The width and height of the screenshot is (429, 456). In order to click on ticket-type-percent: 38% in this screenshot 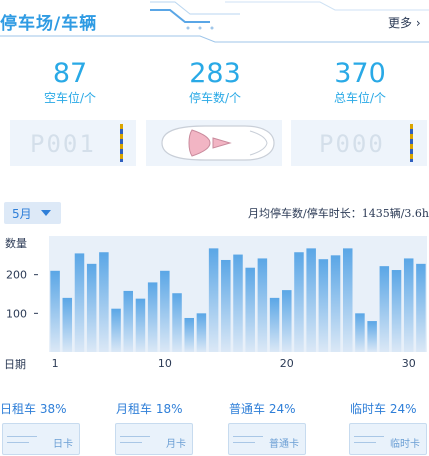, I will do `click(53, 409)`.